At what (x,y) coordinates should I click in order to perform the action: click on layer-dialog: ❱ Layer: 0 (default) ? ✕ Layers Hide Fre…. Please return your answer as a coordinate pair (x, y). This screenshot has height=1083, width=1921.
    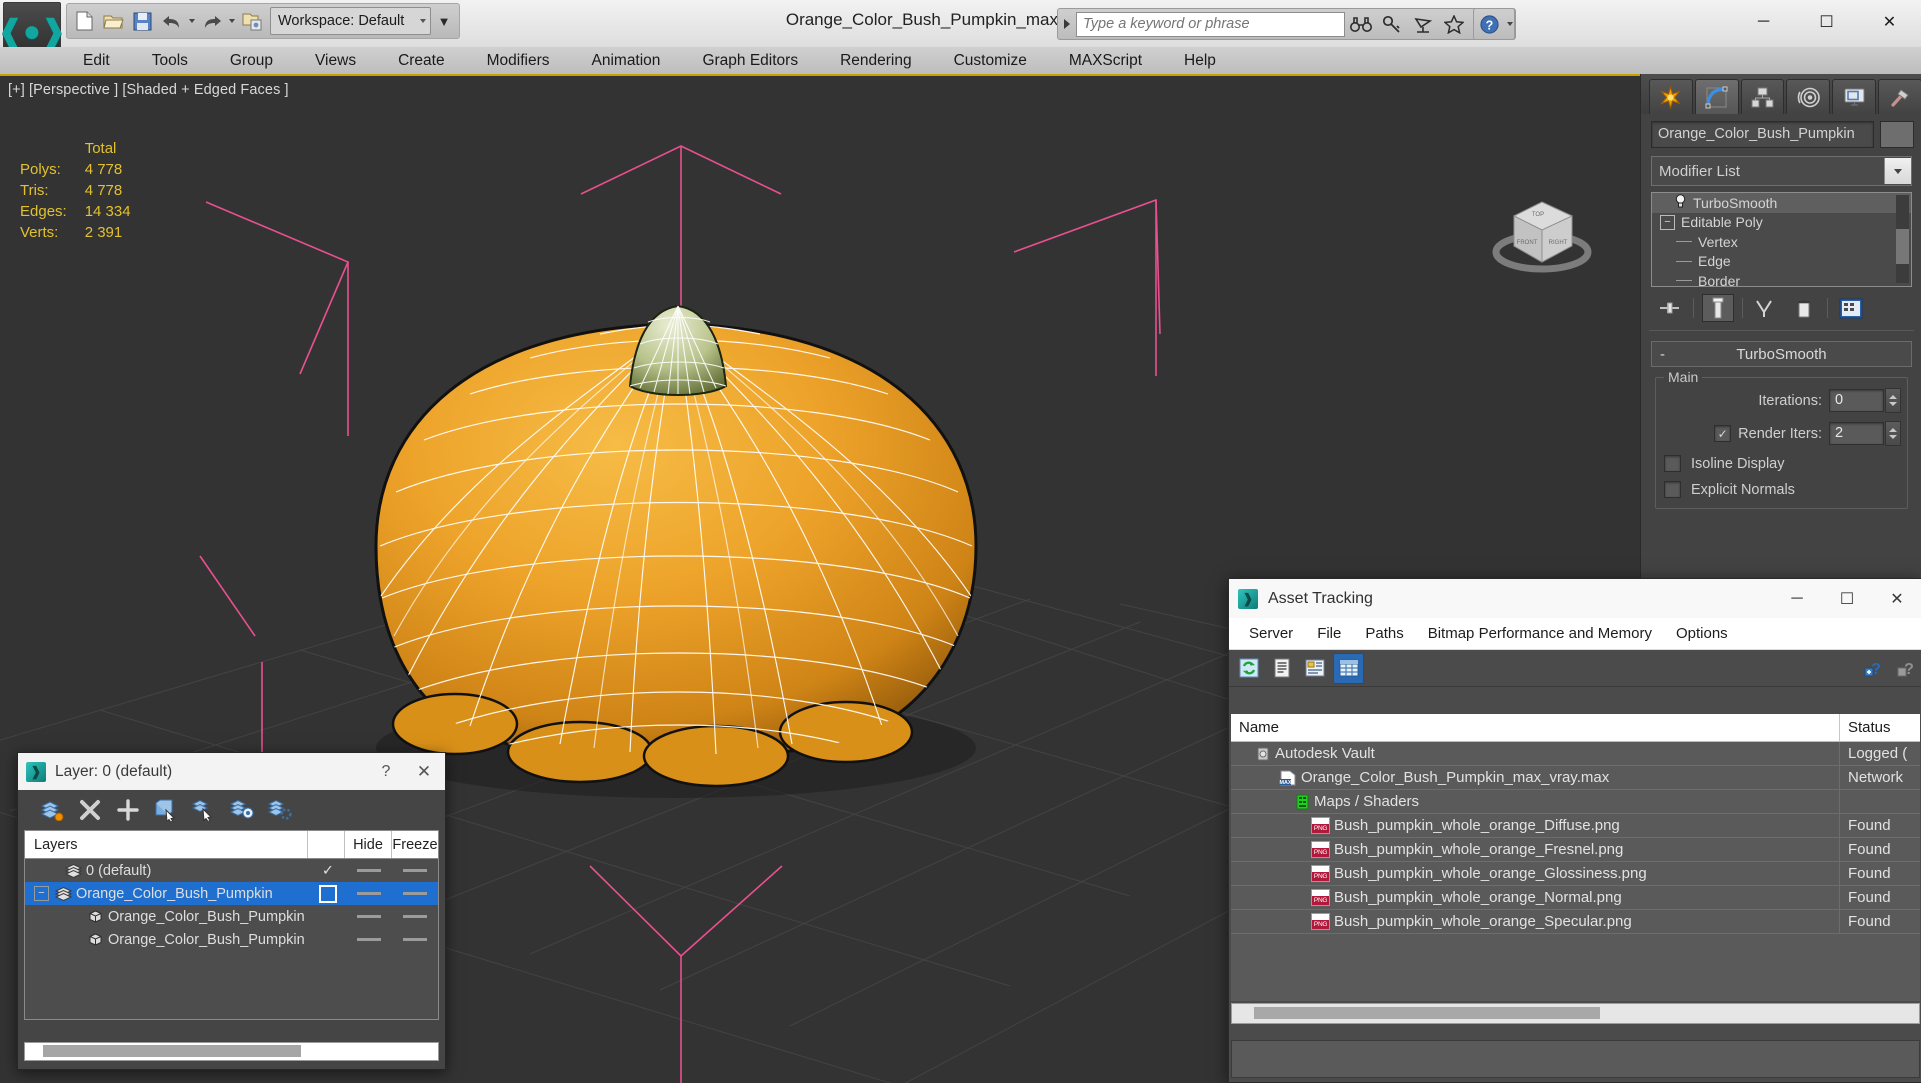
    Looking at the image, I should click on (231, 911).